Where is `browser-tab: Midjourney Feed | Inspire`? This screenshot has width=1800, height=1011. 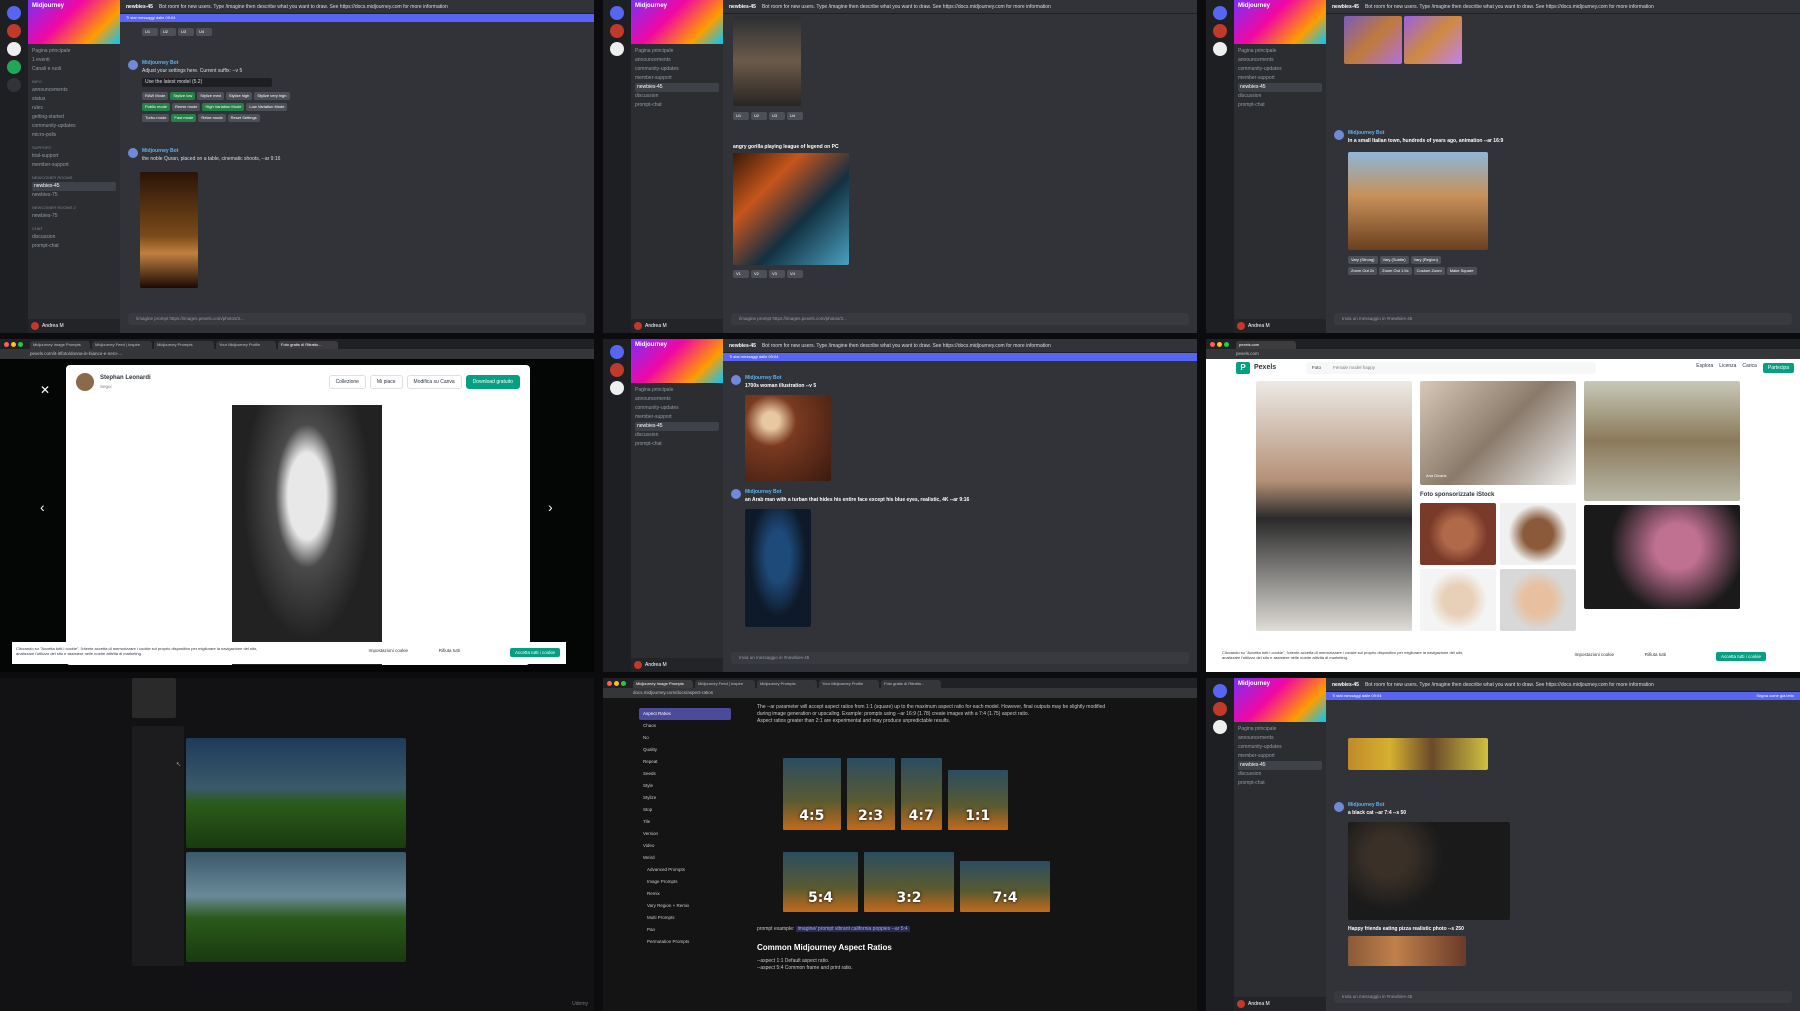
browser-tab: Midjourney Feed | Inspire is located at coordinates (122, 345).